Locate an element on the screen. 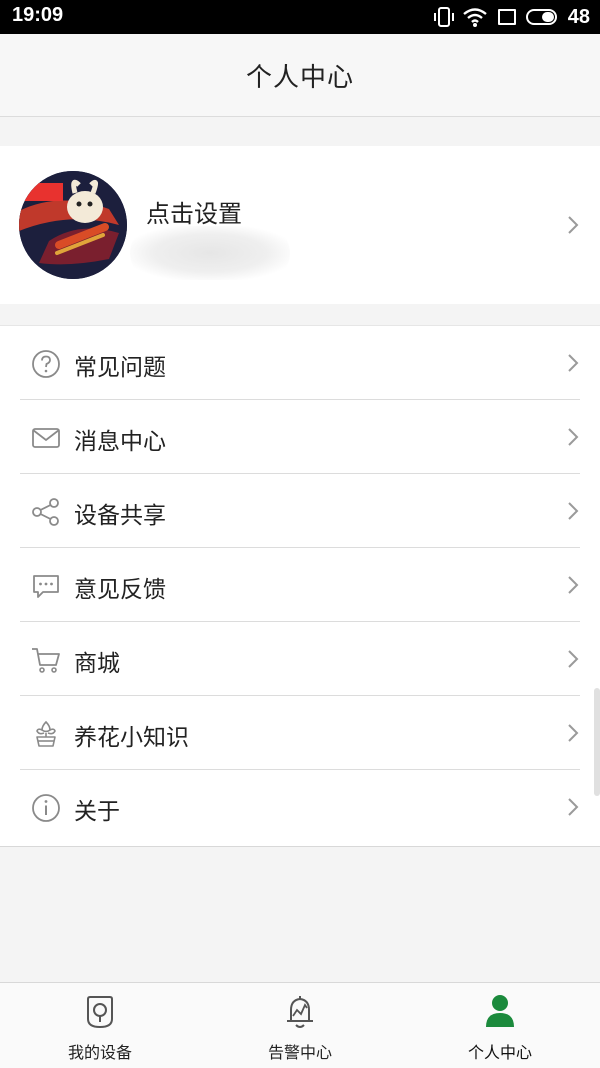 This screenshot has height=1068, width=600. profile-name: 点击设置 is located at coordinates (194, 214).